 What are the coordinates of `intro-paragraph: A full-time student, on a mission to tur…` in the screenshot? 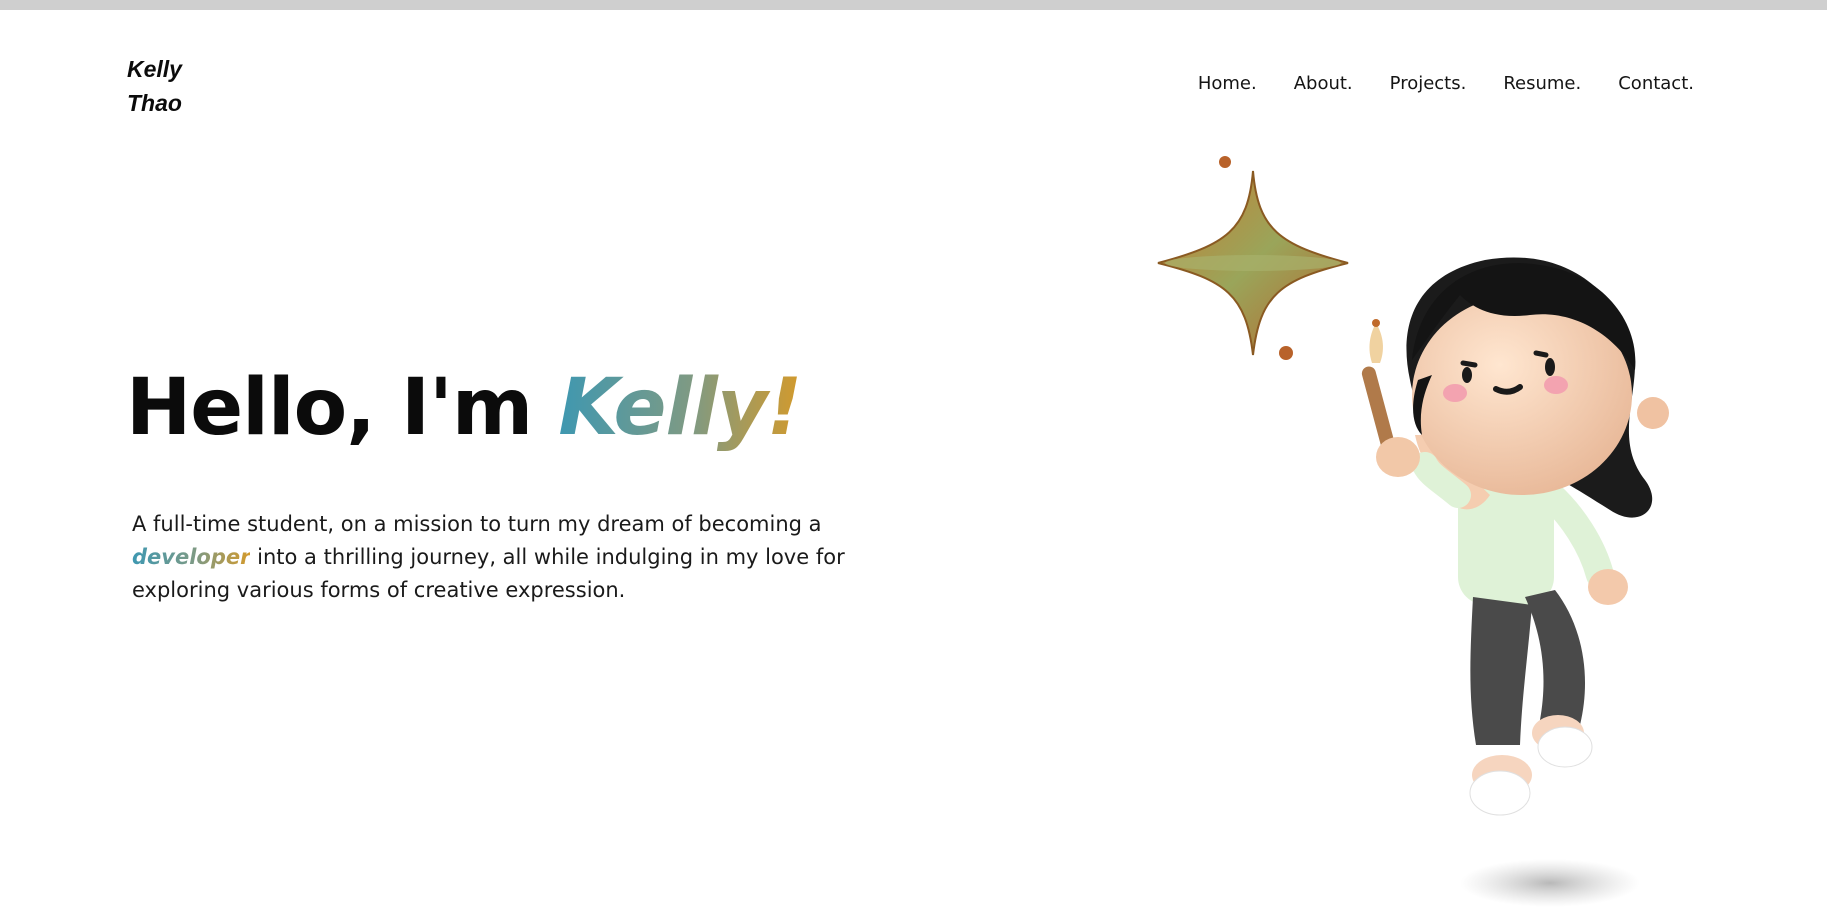 It's located at (527, 557).